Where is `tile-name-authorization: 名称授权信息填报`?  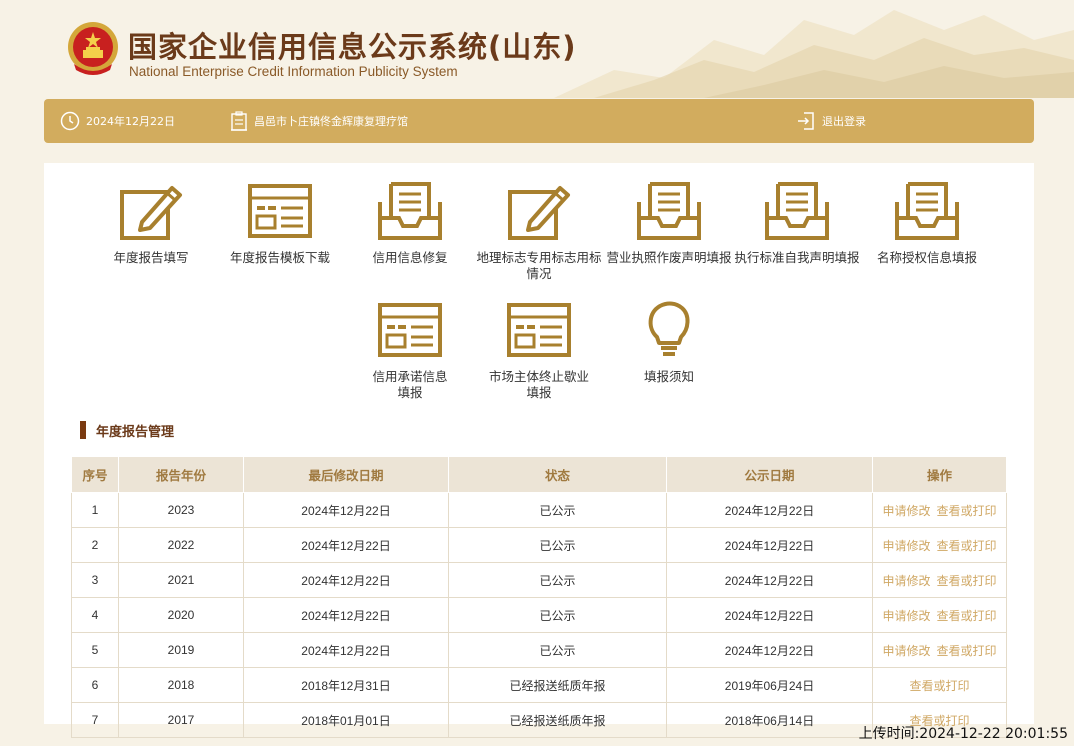
tile-name-authorization: 名称授权信息填报 is located at coordinates (927, 223).